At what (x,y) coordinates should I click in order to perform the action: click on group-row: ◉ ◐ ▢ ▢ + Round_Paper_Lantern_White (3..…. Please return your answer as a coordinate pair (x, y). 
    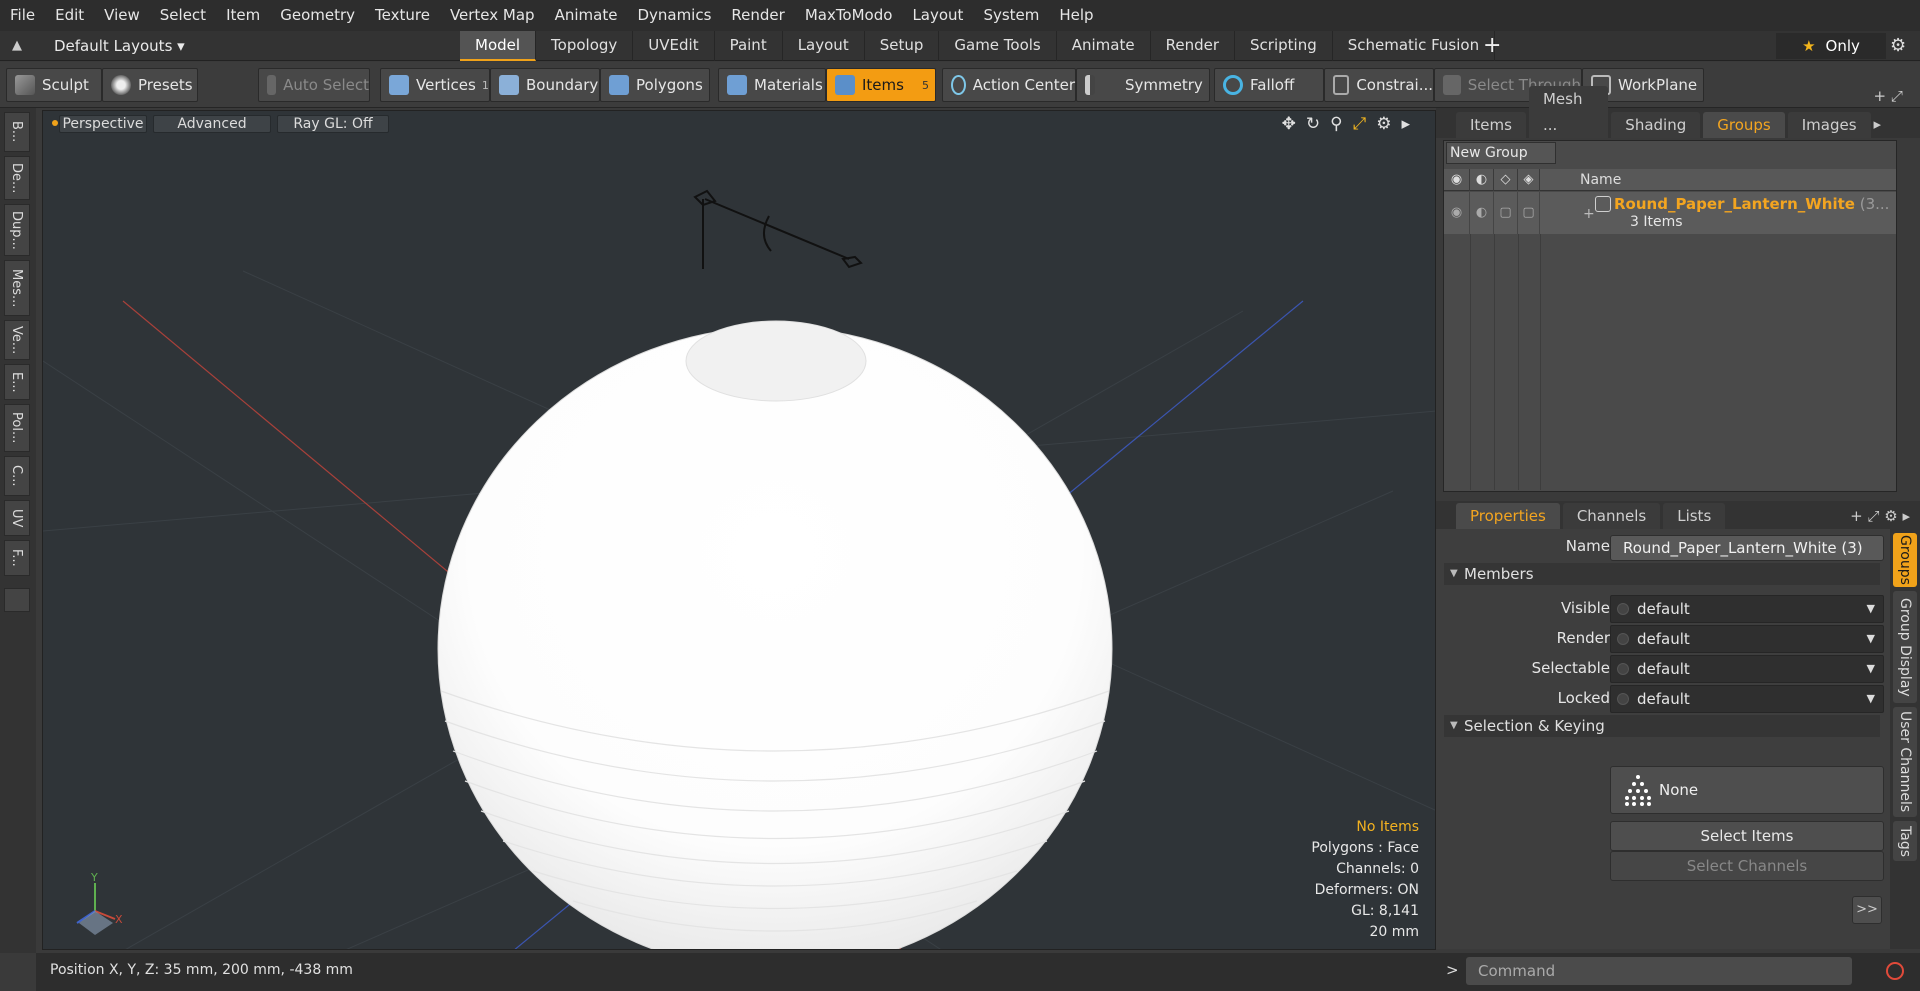
    Looking at the image, I should click on (1670, 213).